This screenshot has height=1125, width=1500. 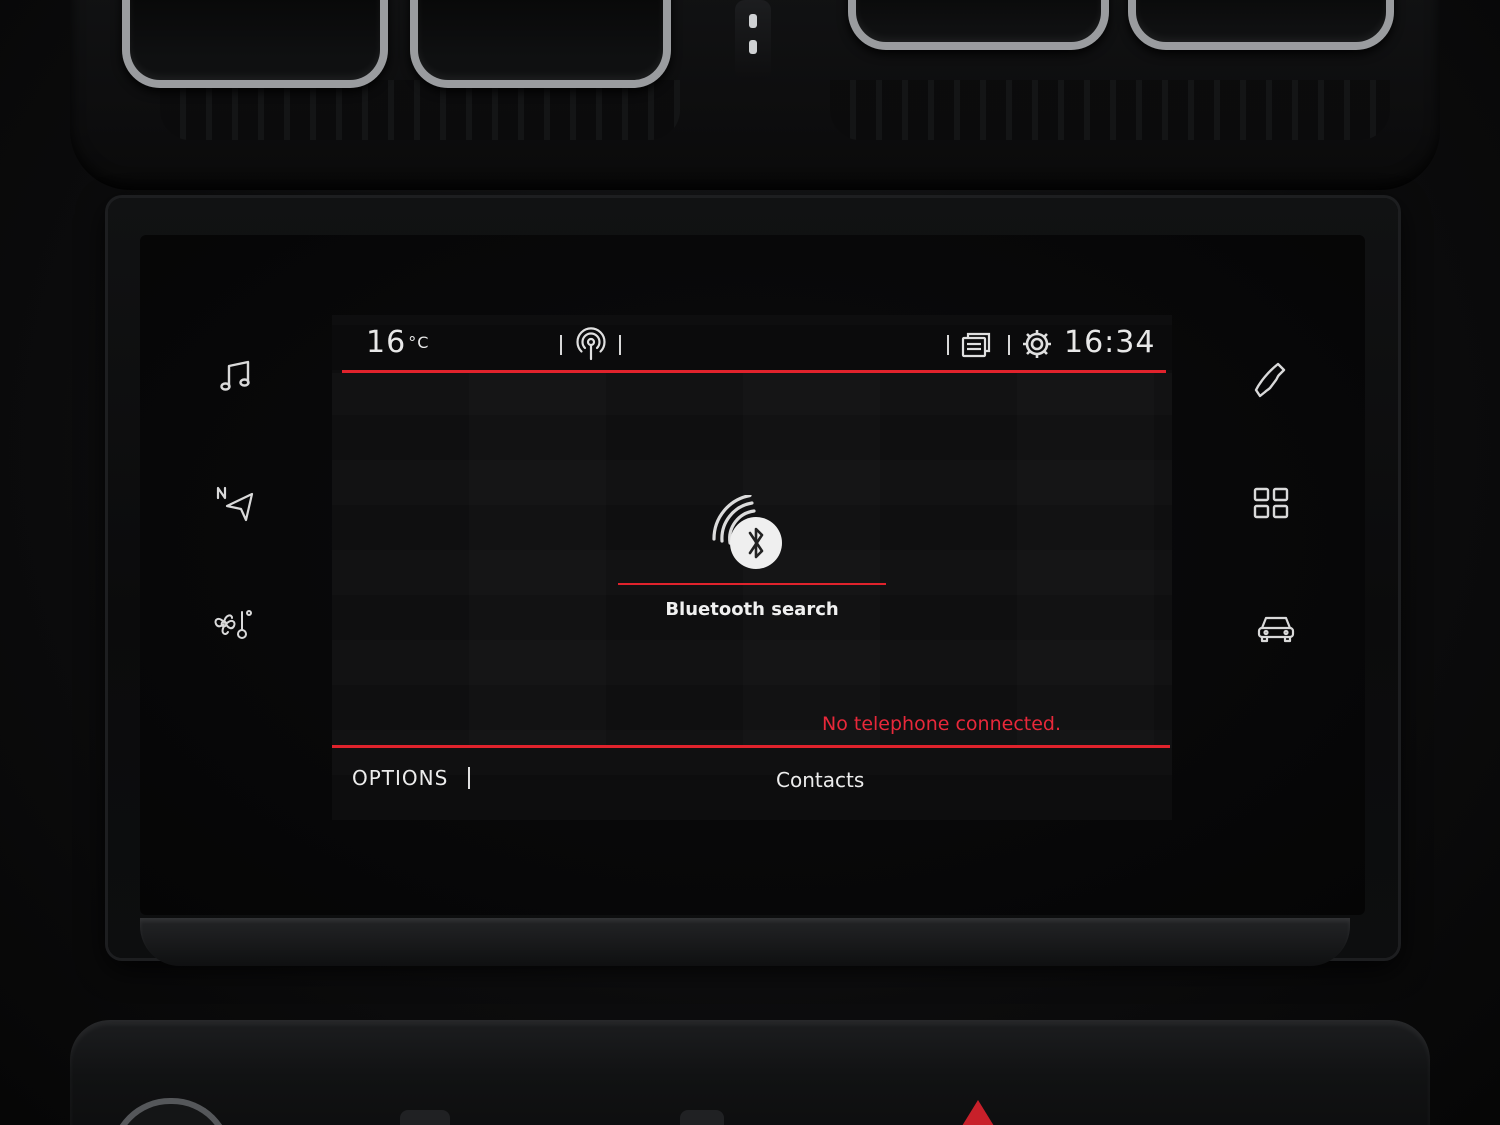 I want to click on lower-console, so click(x=750, y=1072).